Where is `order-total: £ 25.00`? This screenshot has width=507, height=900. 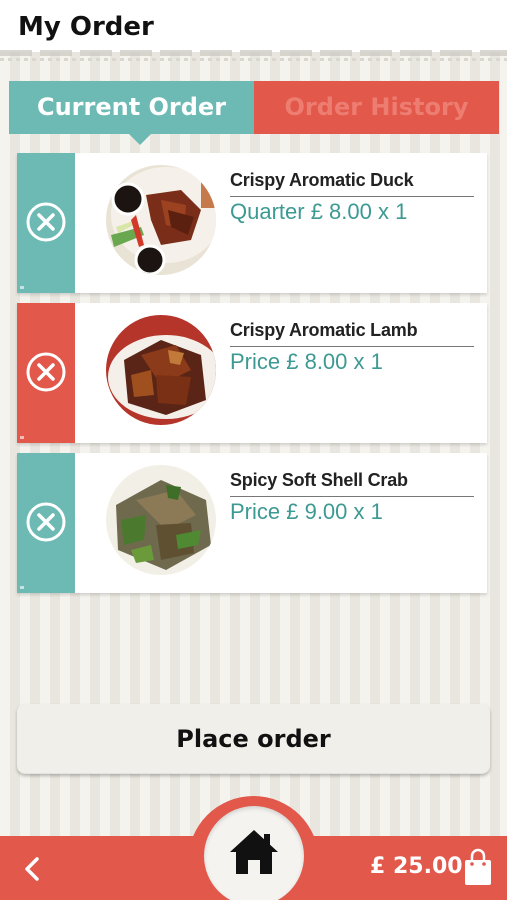 order-total: £ 25.00 is located at coordinates (416, 866).